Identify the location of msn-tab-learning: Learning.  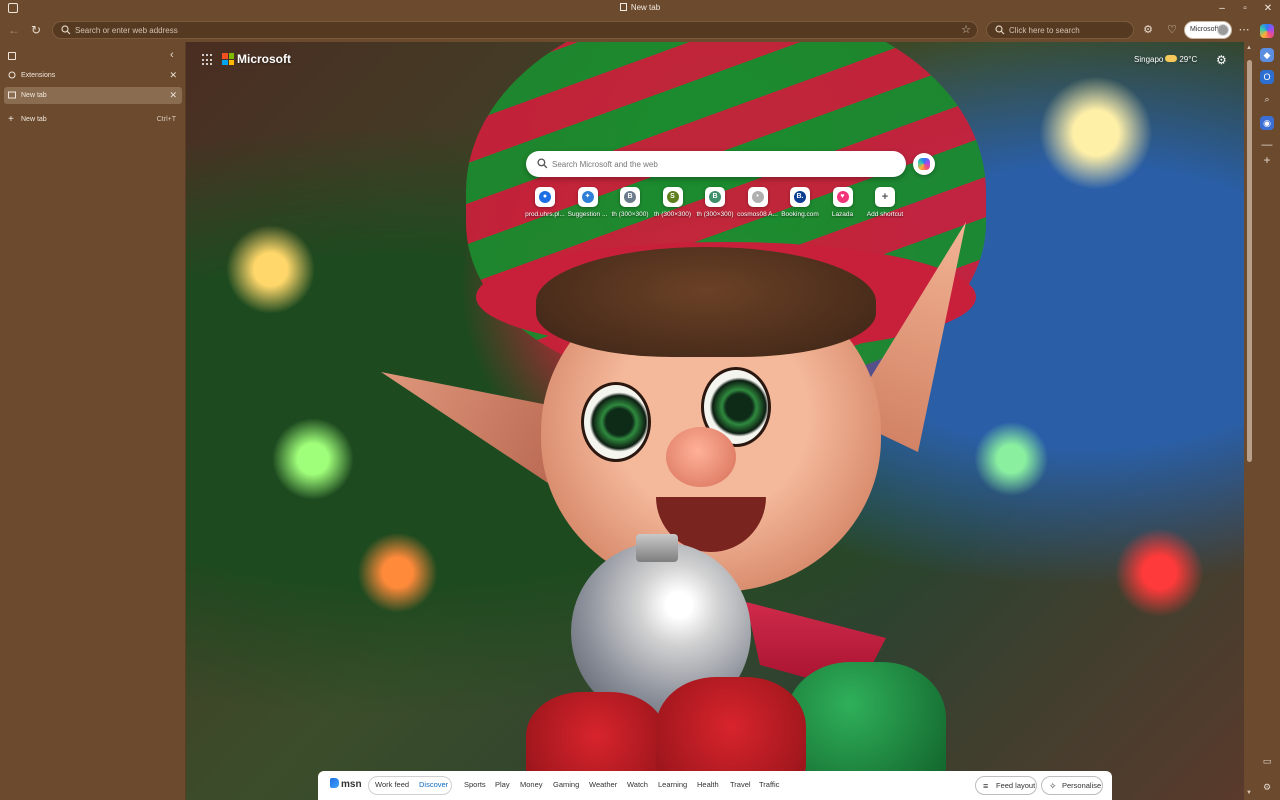
(672, 784).